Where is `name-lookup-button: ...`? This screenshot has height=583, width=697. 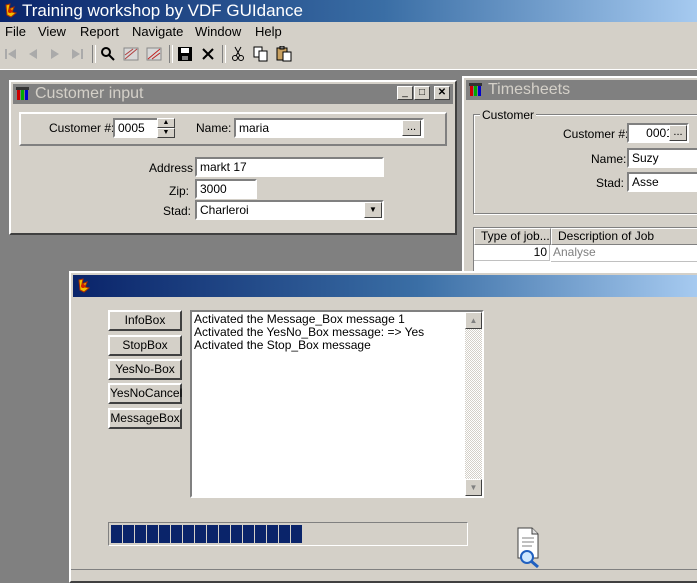 name-lookup-button: ... is located at coordinates (411, 128).